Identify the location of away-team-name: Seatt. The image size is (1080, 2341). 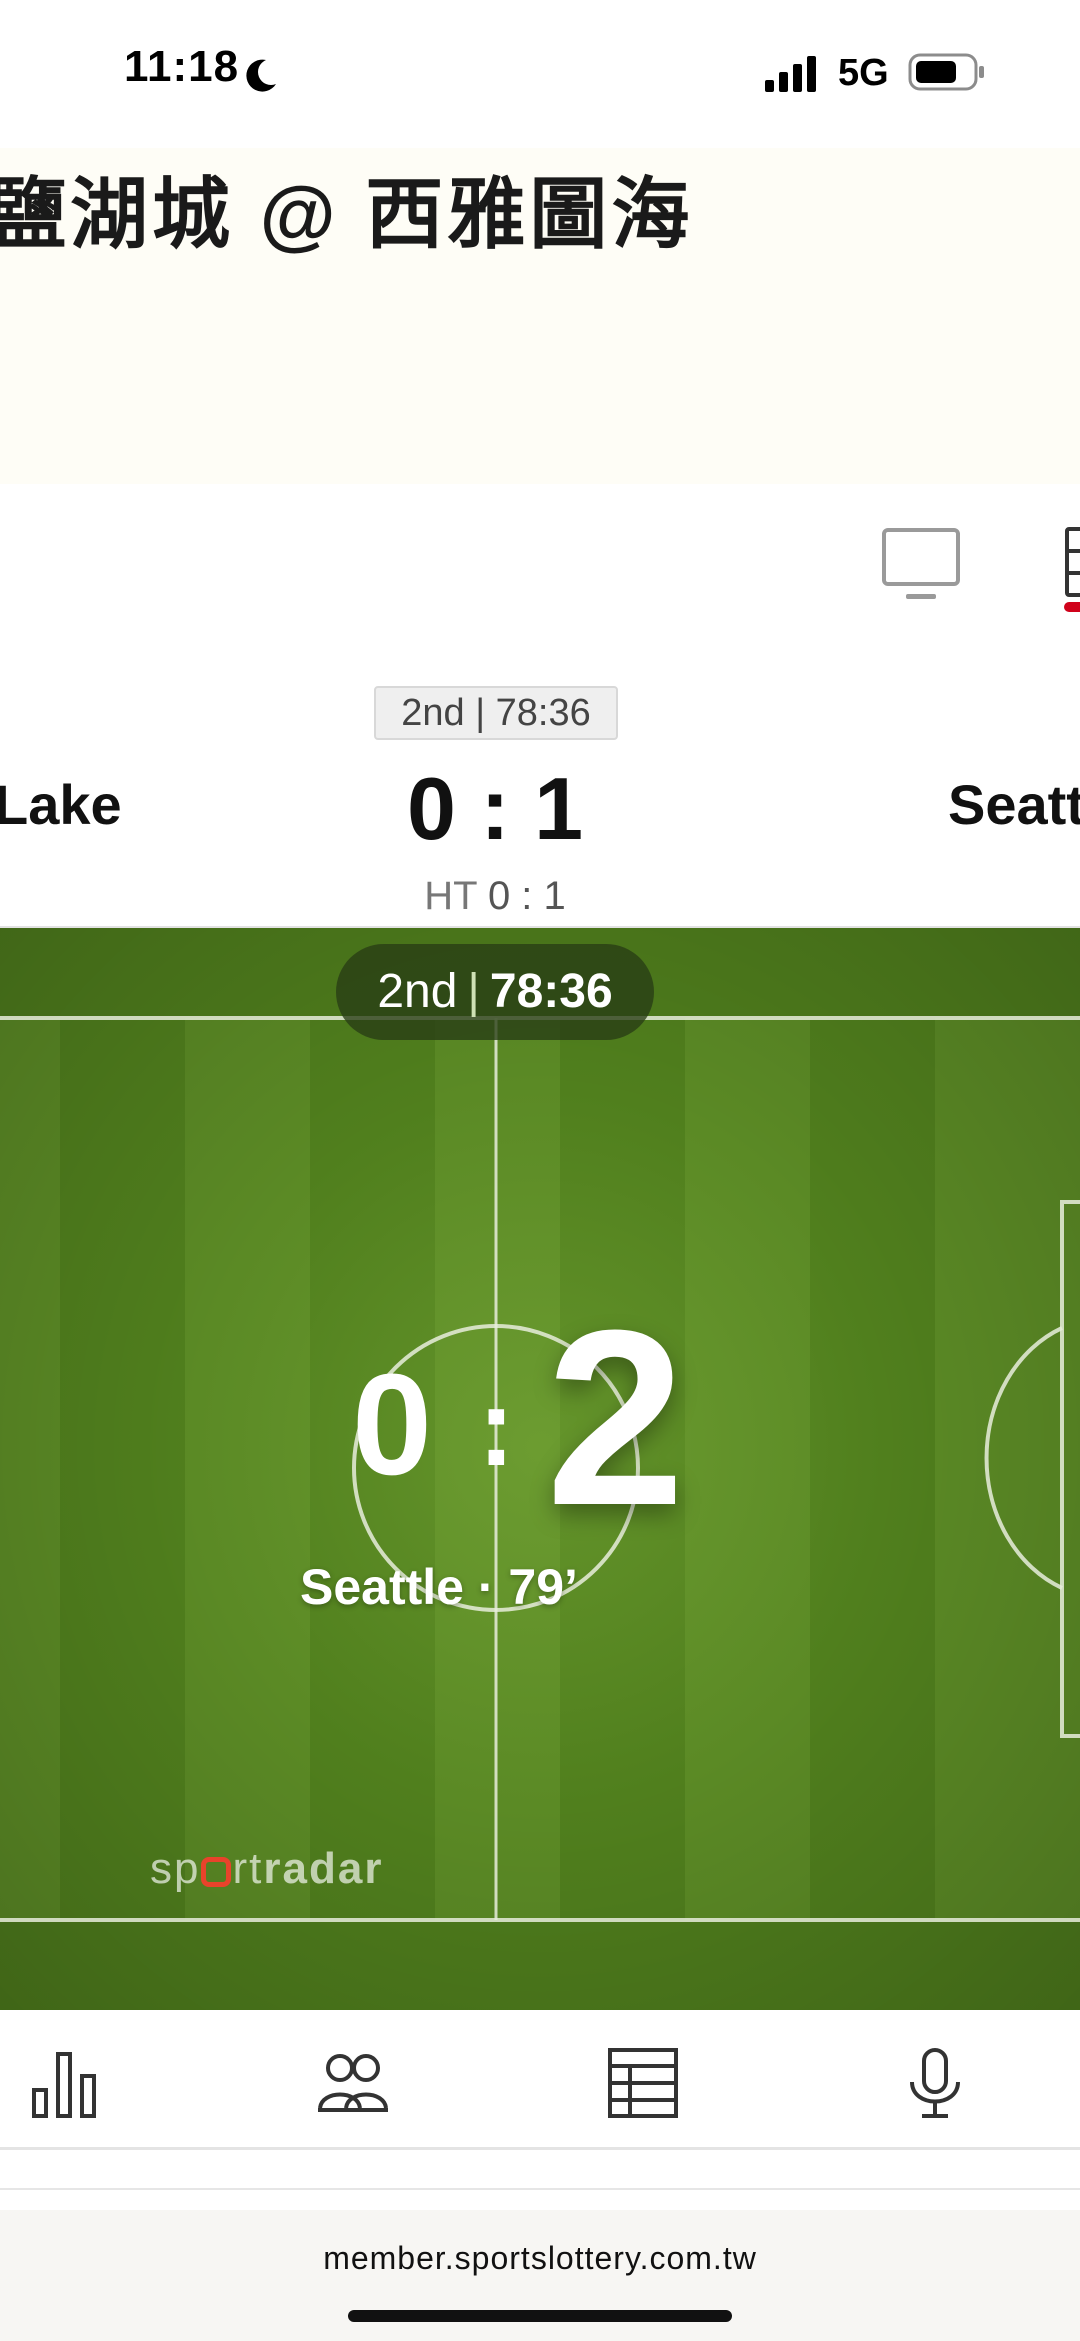
(1014, 804).